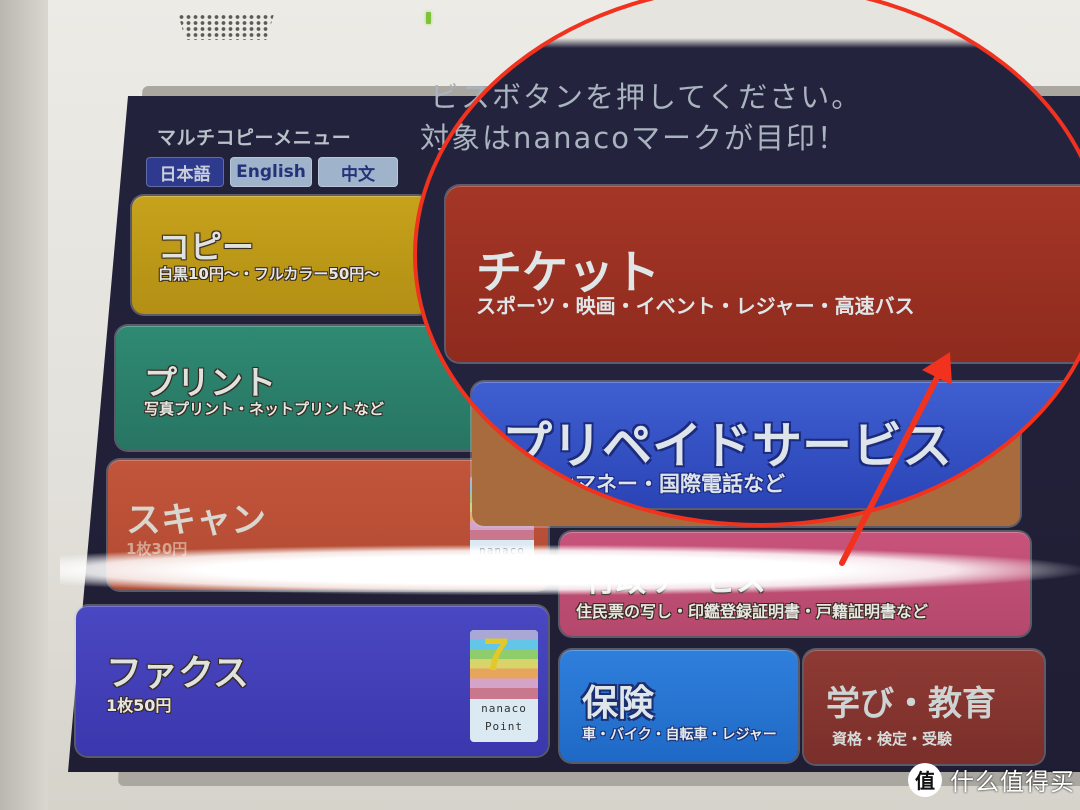 This screenshot has width=1080, height=810. Describe the element at coordinates (1012, 782) in the screenshot. I see `watermark-text: 什么值得买` at that location.